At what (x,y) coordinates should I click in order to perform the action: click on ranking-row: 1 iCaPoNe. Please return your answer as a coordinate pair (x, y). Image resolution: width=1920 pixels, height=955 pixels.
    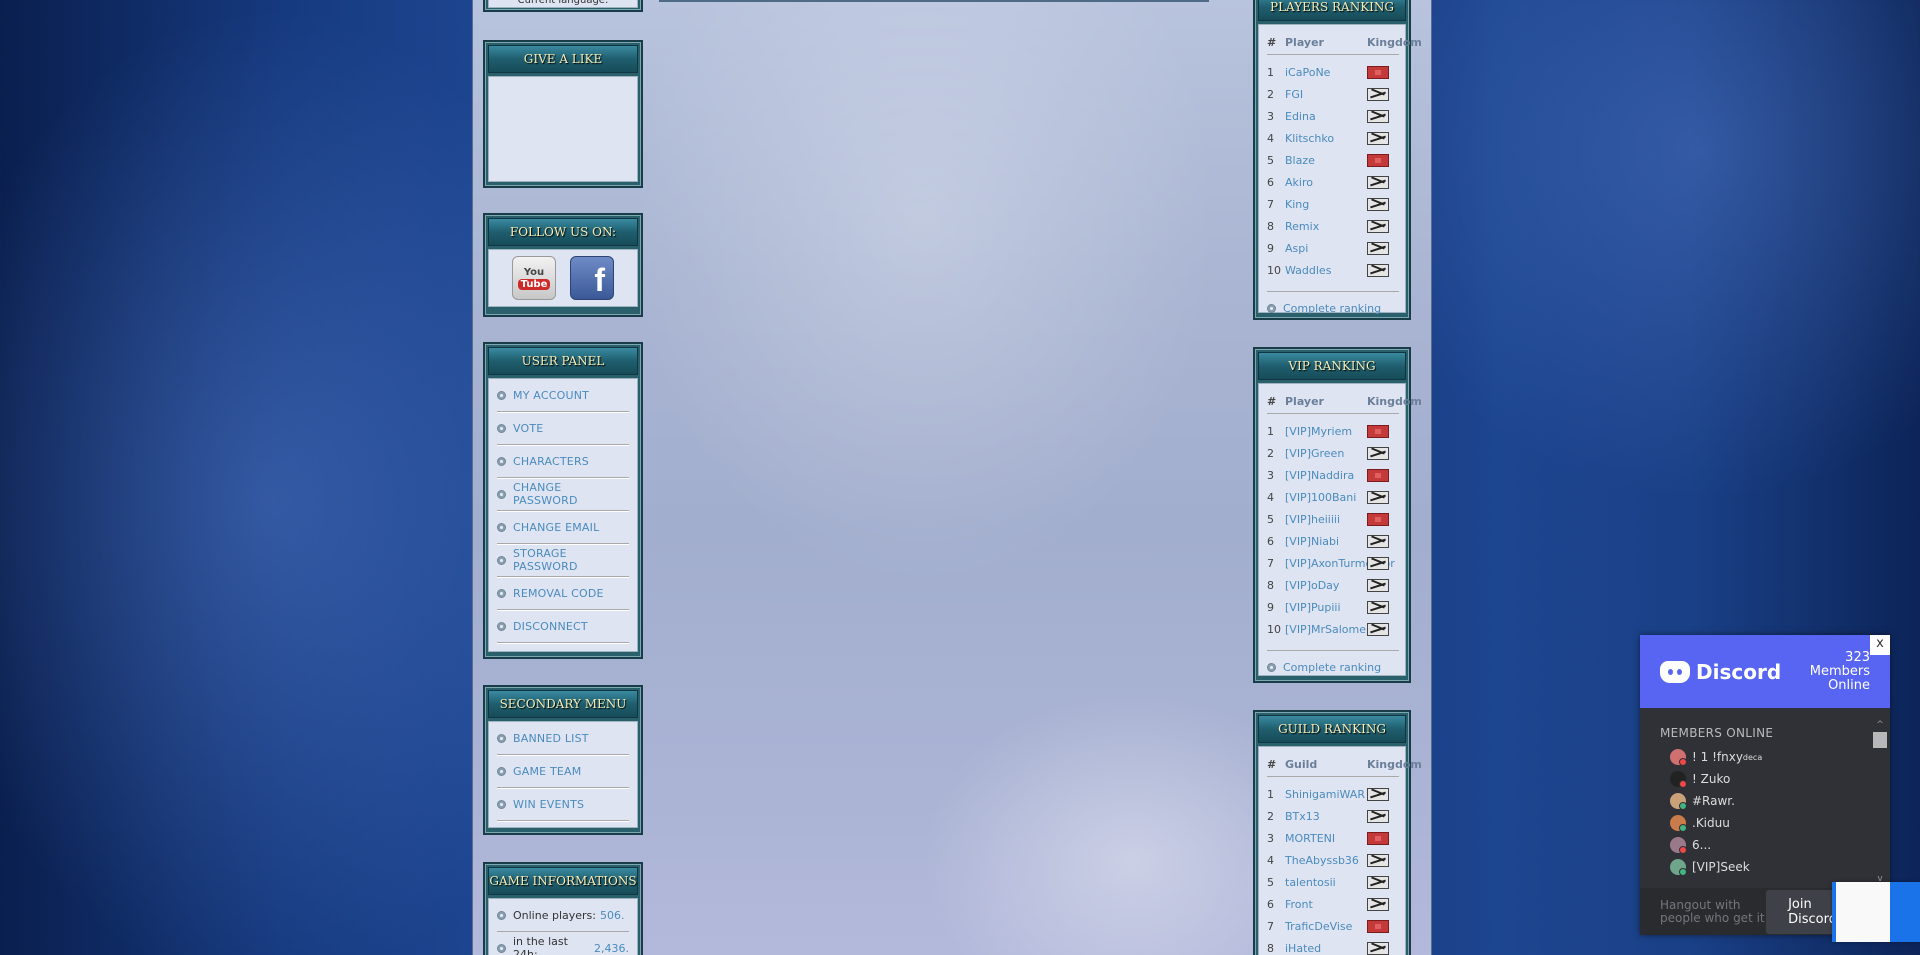
    Looking at the image, I should click on (1333, 72).